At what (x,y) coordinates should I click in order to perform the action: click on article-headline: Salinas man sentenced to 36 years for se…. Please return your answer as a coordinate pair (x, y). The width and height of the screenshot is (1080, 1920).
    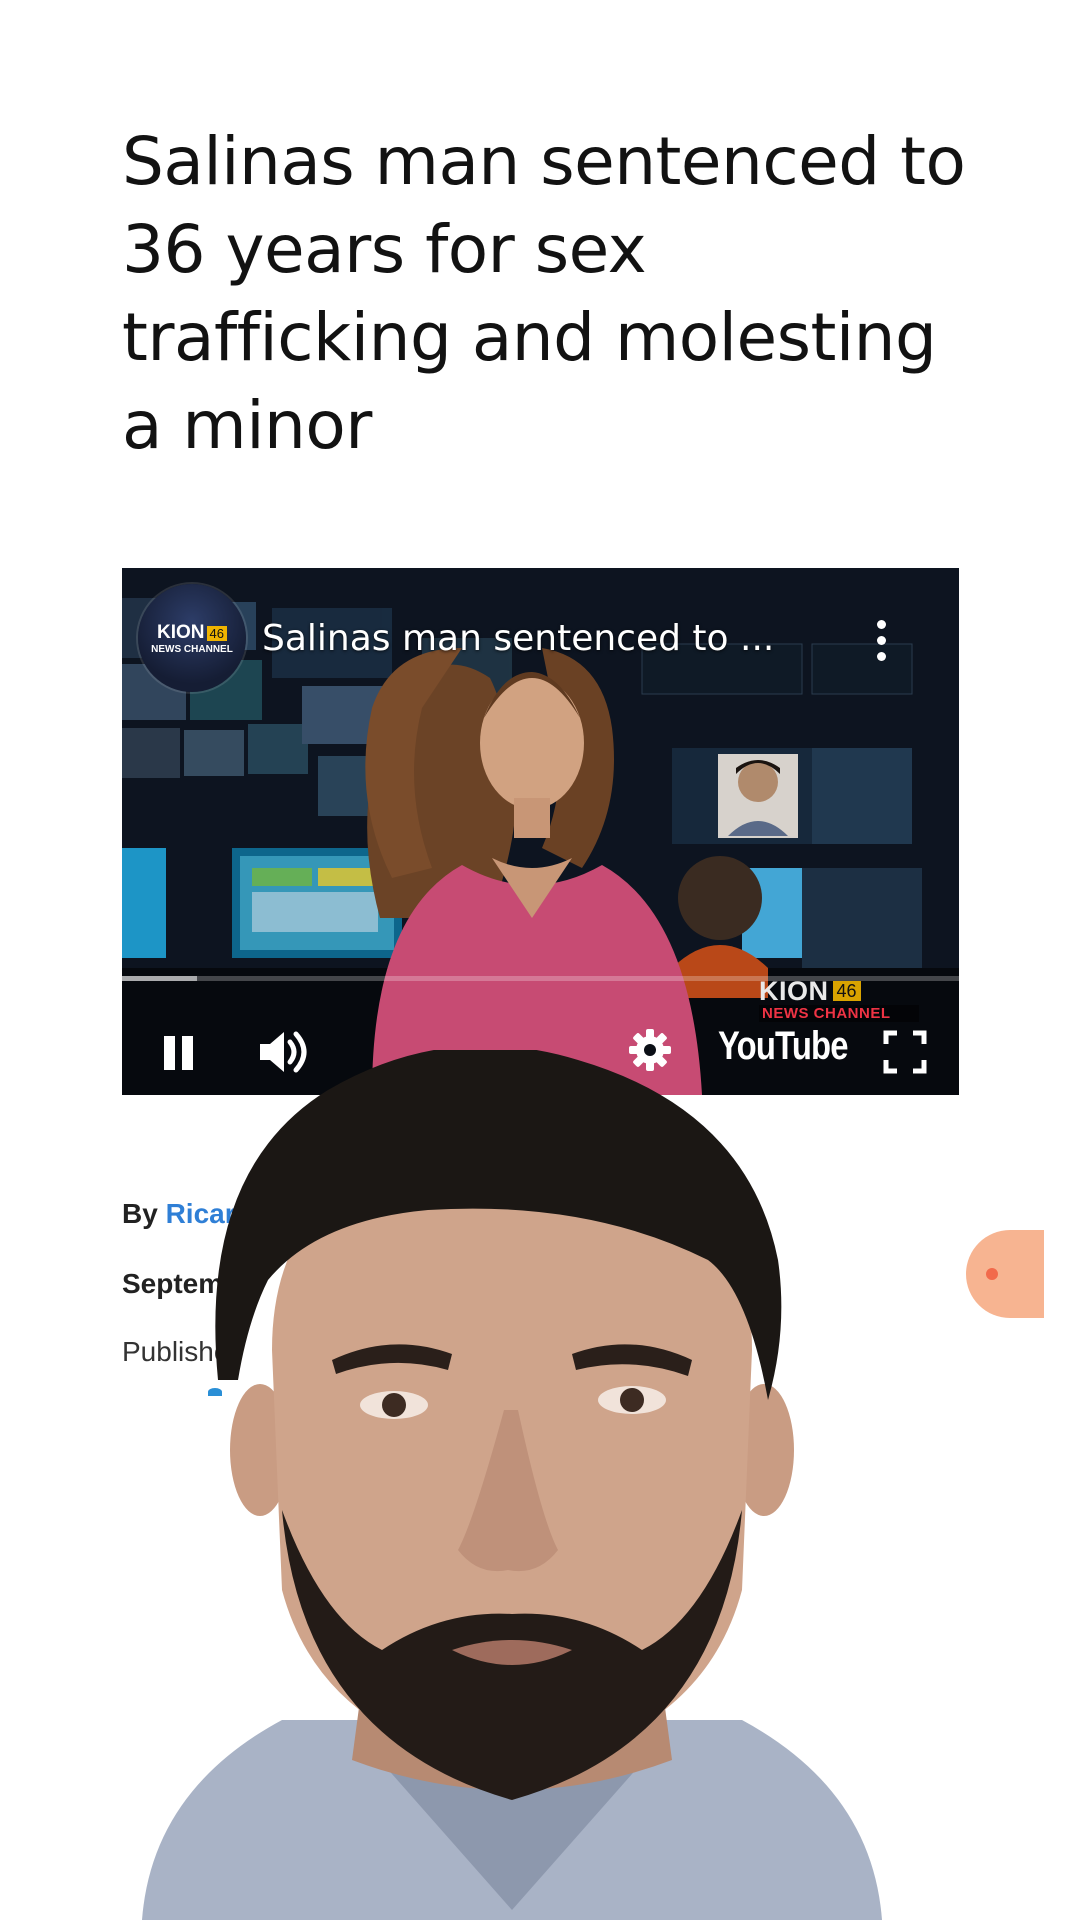
    Looking at the image, I should click on (544, 293).